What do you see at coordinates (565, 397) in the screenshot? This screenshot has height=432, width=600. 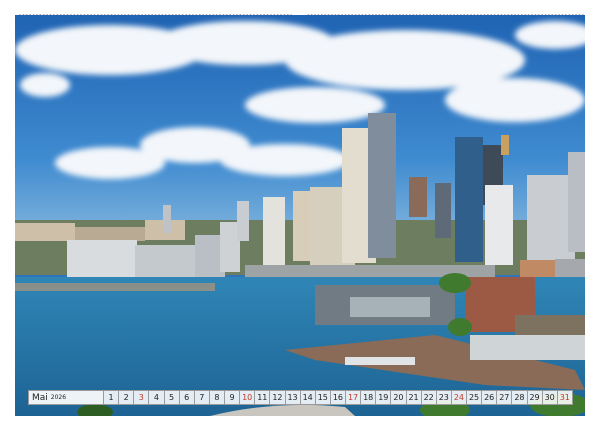 I see `day-cell: 31` at bounding box center [565, 397].